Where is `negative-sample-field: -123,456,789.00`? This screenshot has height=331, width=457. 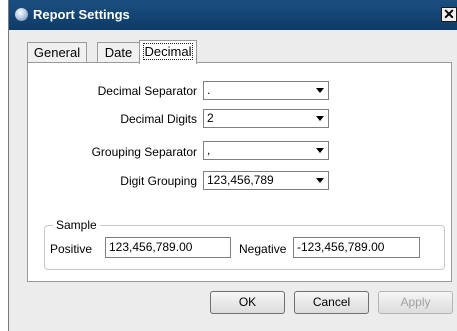
negative-sample-field: -123,456,789.00 is located at coordinates (356, 247).